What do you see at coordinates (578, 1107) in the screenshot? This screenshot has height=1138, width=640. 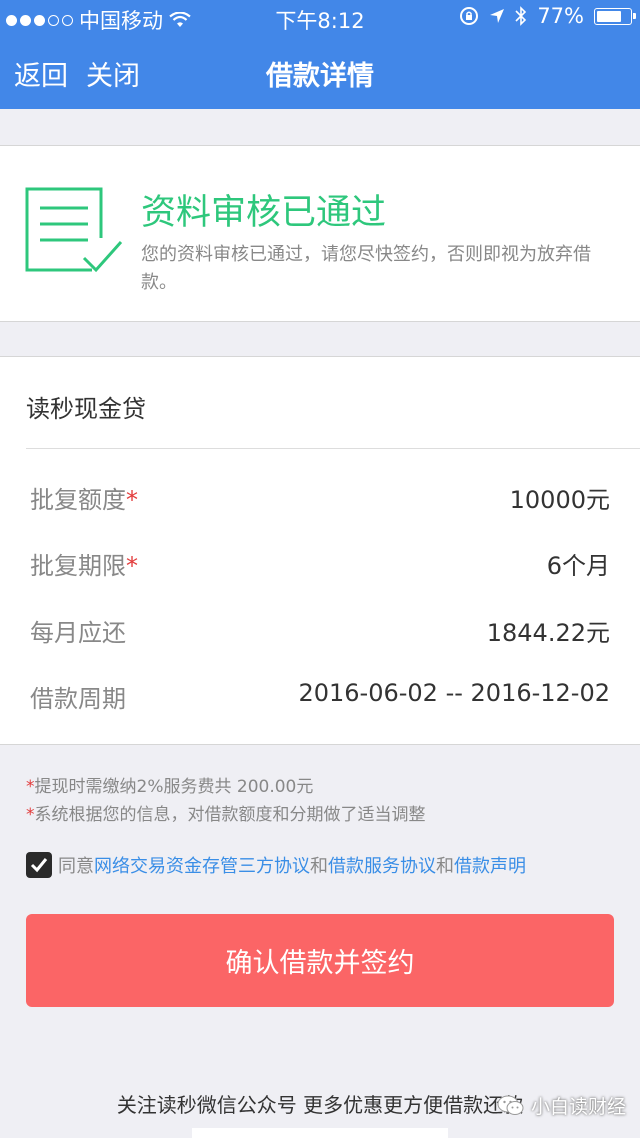 I see `watermark-text: 小白读财经` at bounding box center [578, 1107].